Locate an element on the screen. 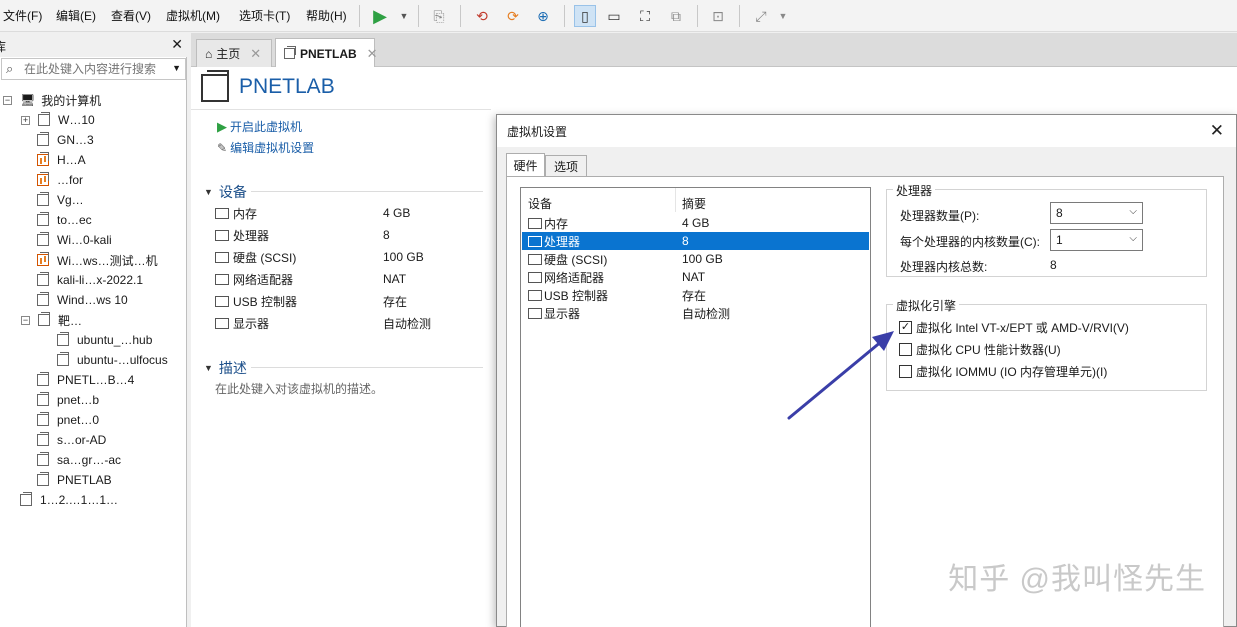  device-row: 显示器 自动检测 is located at coordinates (323, 323).